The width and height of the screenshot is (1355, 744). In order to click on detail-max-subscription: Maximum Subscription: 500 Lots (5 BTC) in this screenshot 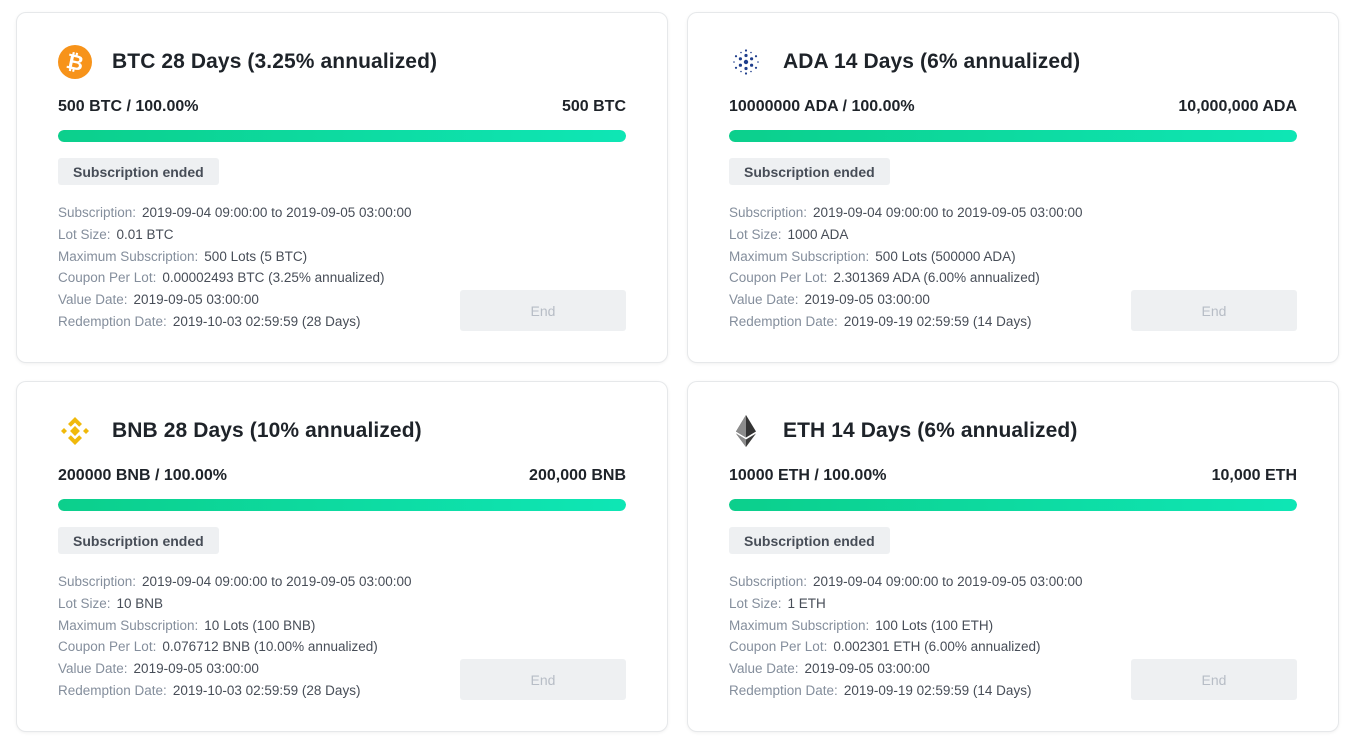, I will do `click(183, 256)`.